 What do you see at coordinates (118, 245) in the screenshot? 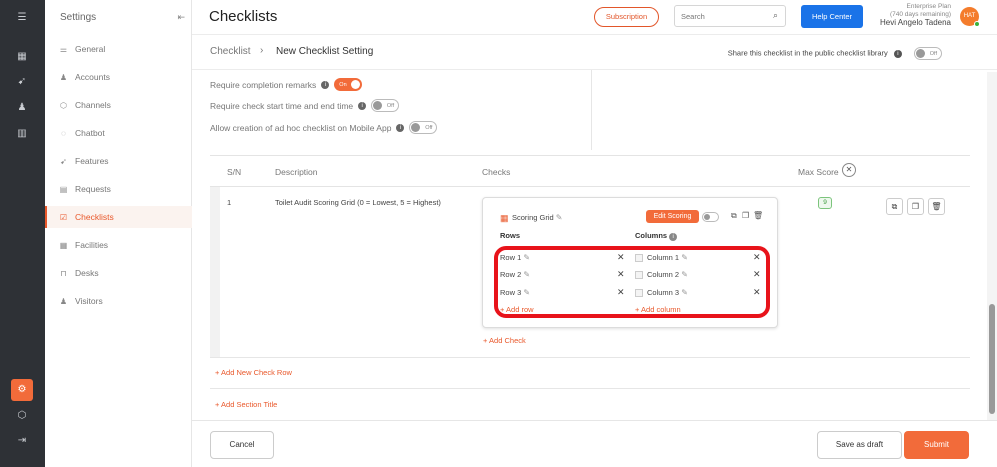
I see `sidebar-item-facilities: ▦ Facilities` at bounding box center [118, 245].